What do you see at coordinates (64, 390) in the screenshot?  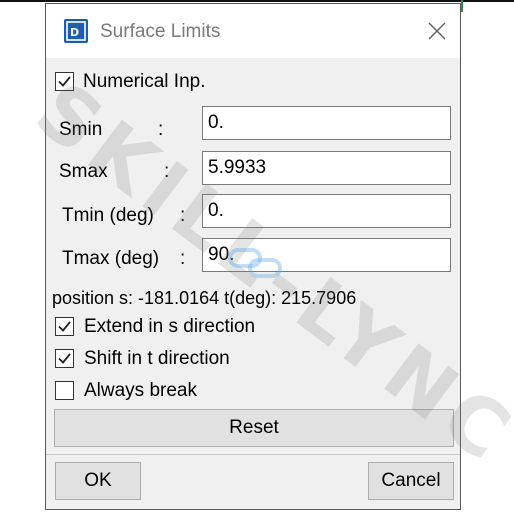 I see `always-break-checkbox` at bounding box center [64, 390].